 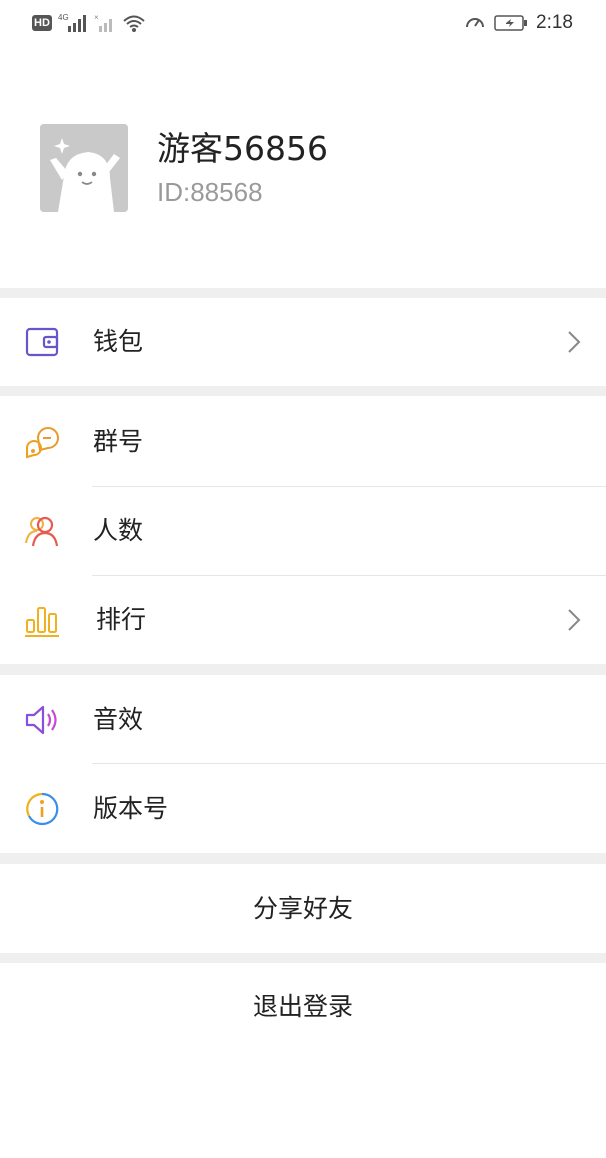 I want to click on menu-item-group-number: 群号, so click(x=303, y=442).